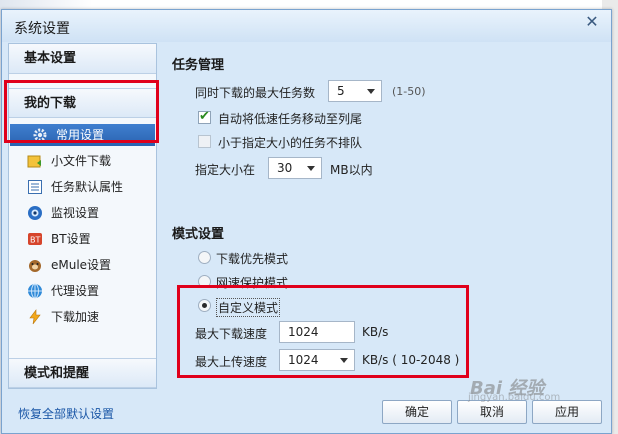 This screenshot has height=434, width=618. What do you see at coordinates (75, 317) in the screenshot?
I see `sidebar-item-label: 下载加速` at bounding box center [75, 317].